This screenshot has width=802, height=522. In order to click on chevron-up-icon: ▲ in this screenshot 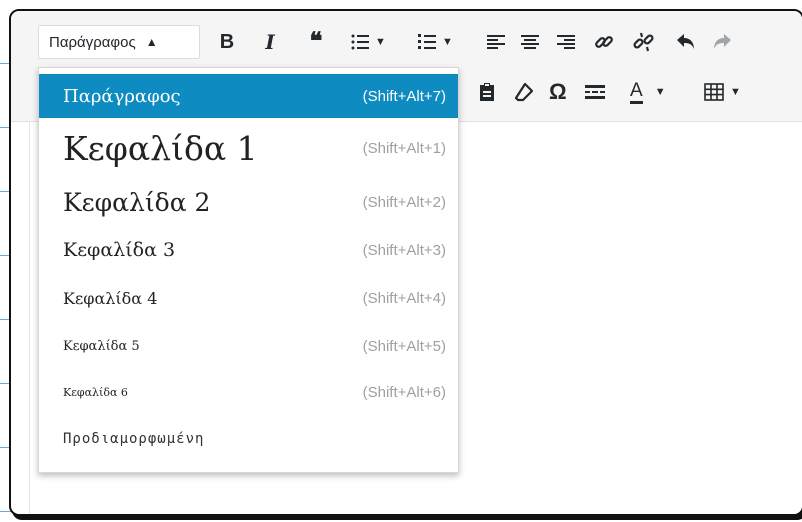, I will do `click(151, 42)`.